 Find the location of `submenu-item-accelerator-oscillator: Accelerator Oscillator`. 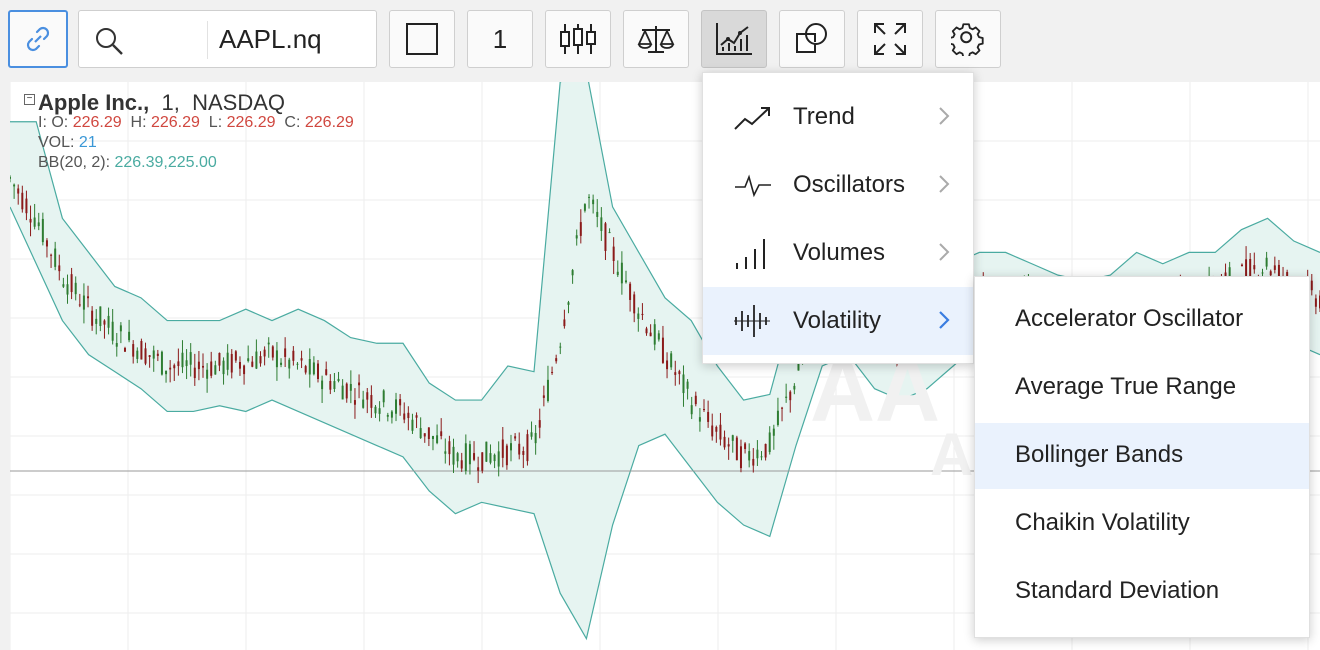

submenu-item-accelerator-oscillator: Accelerator Oscillator is located at coordinates (1142, 320).